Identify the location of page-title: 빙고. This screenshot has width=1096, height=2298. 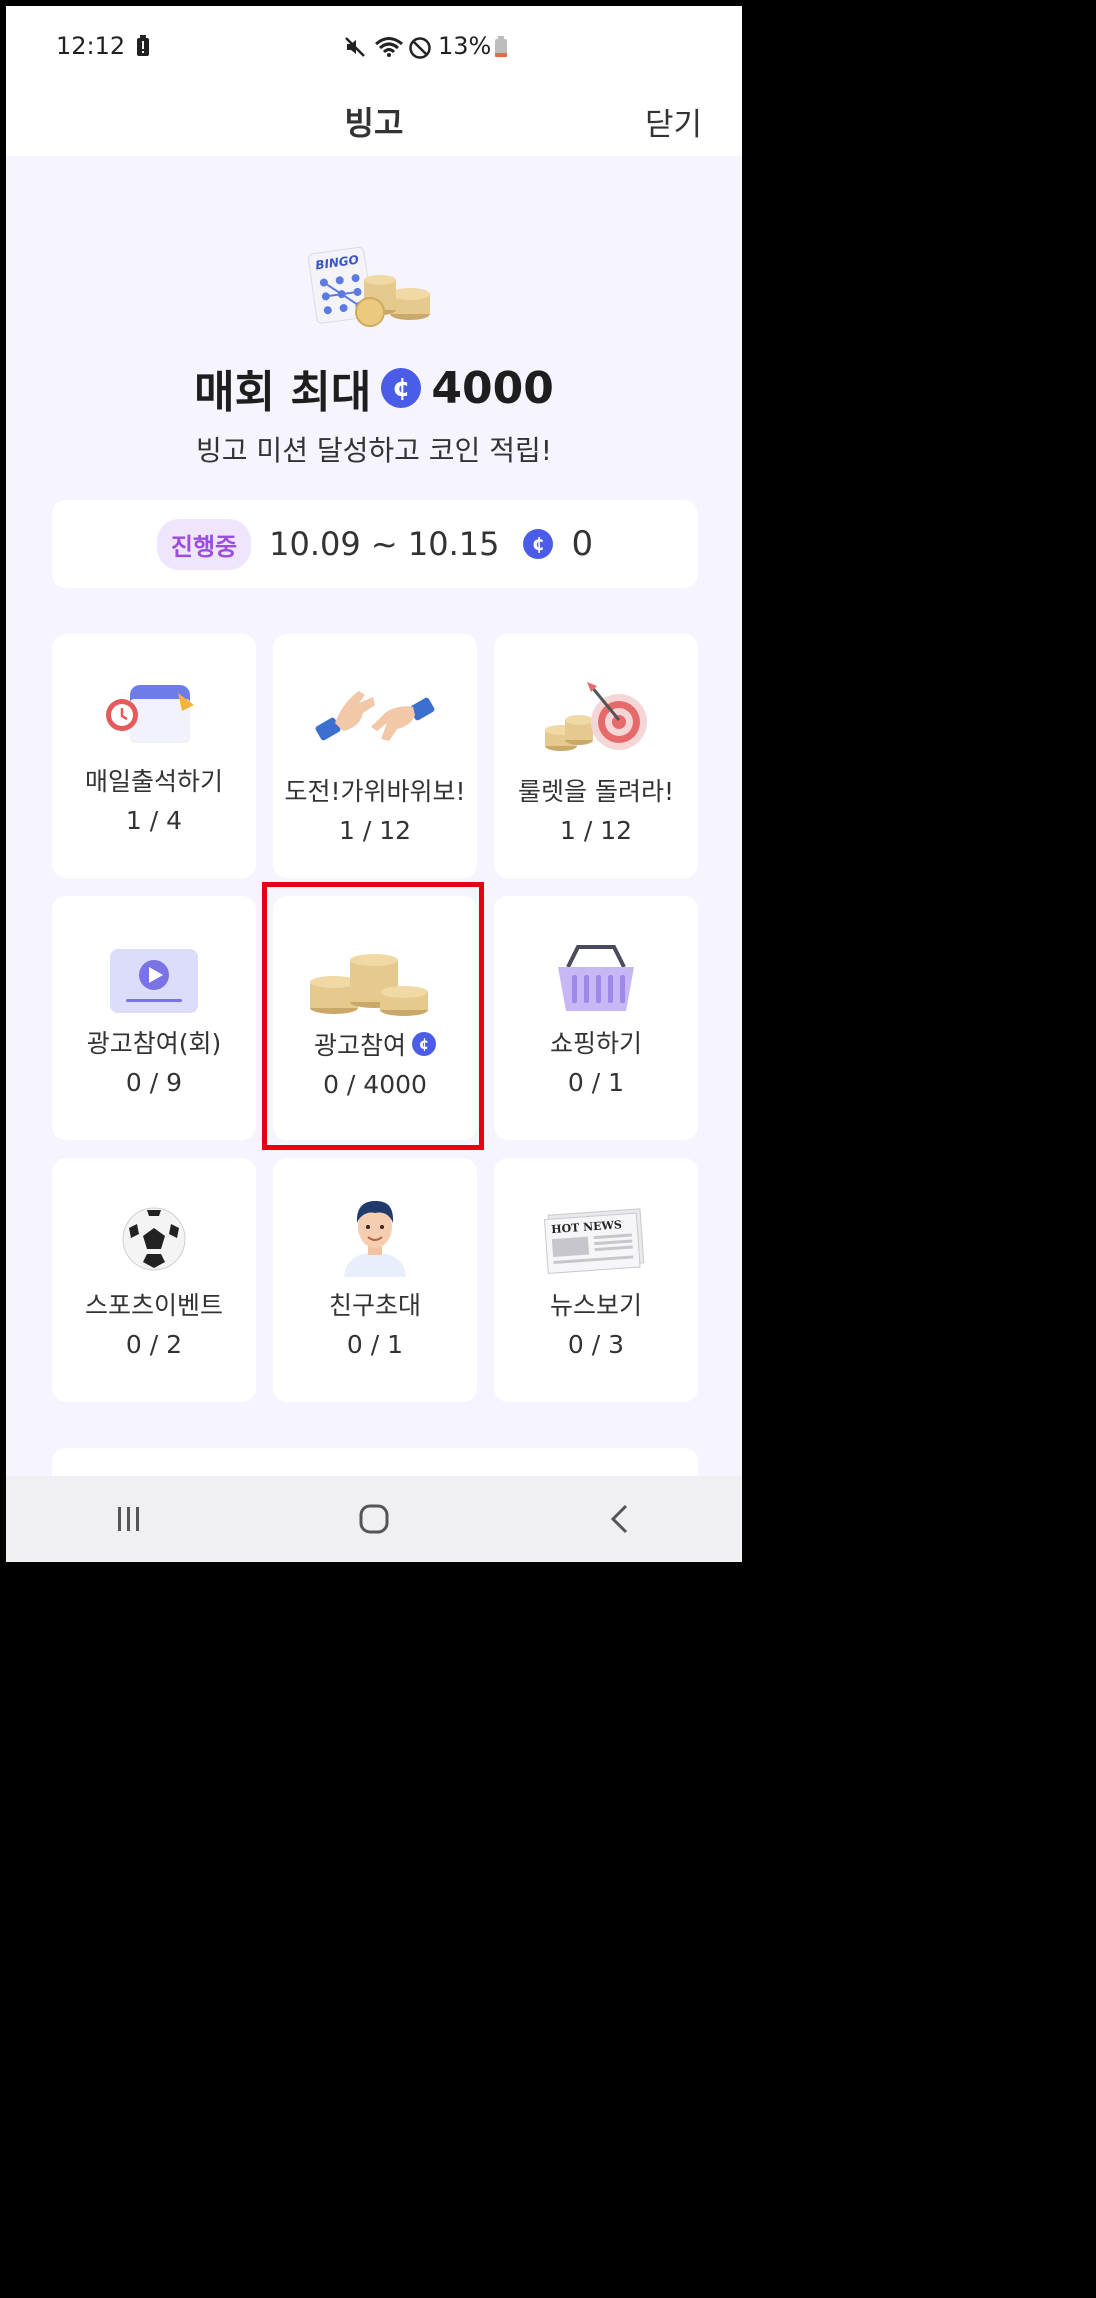
(374, 123).